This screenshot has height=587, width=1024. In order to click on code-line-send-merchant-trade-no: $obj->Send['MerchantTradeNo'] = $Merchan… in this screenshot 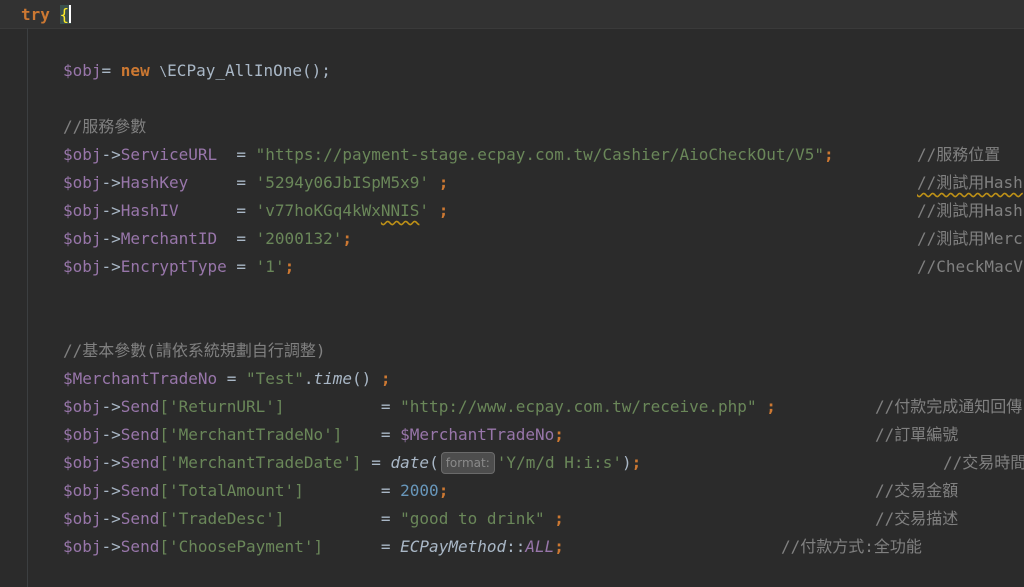, I will do `click(313, 435)`.